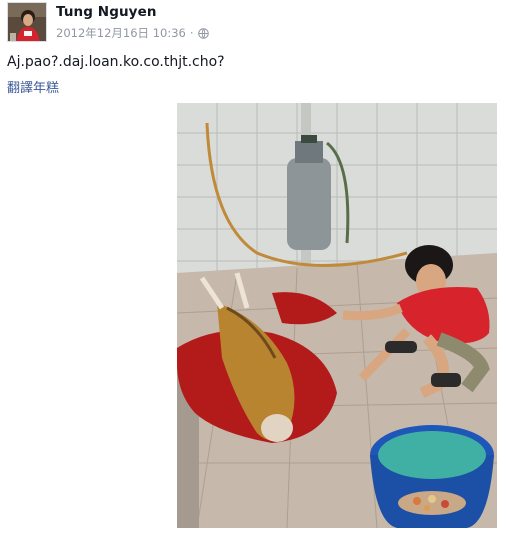 Image resolution: width=506 pixels, height=533 pixels. I want to click on post-meta: 2012年12月16日 10:36 ·, so click(132, 33).